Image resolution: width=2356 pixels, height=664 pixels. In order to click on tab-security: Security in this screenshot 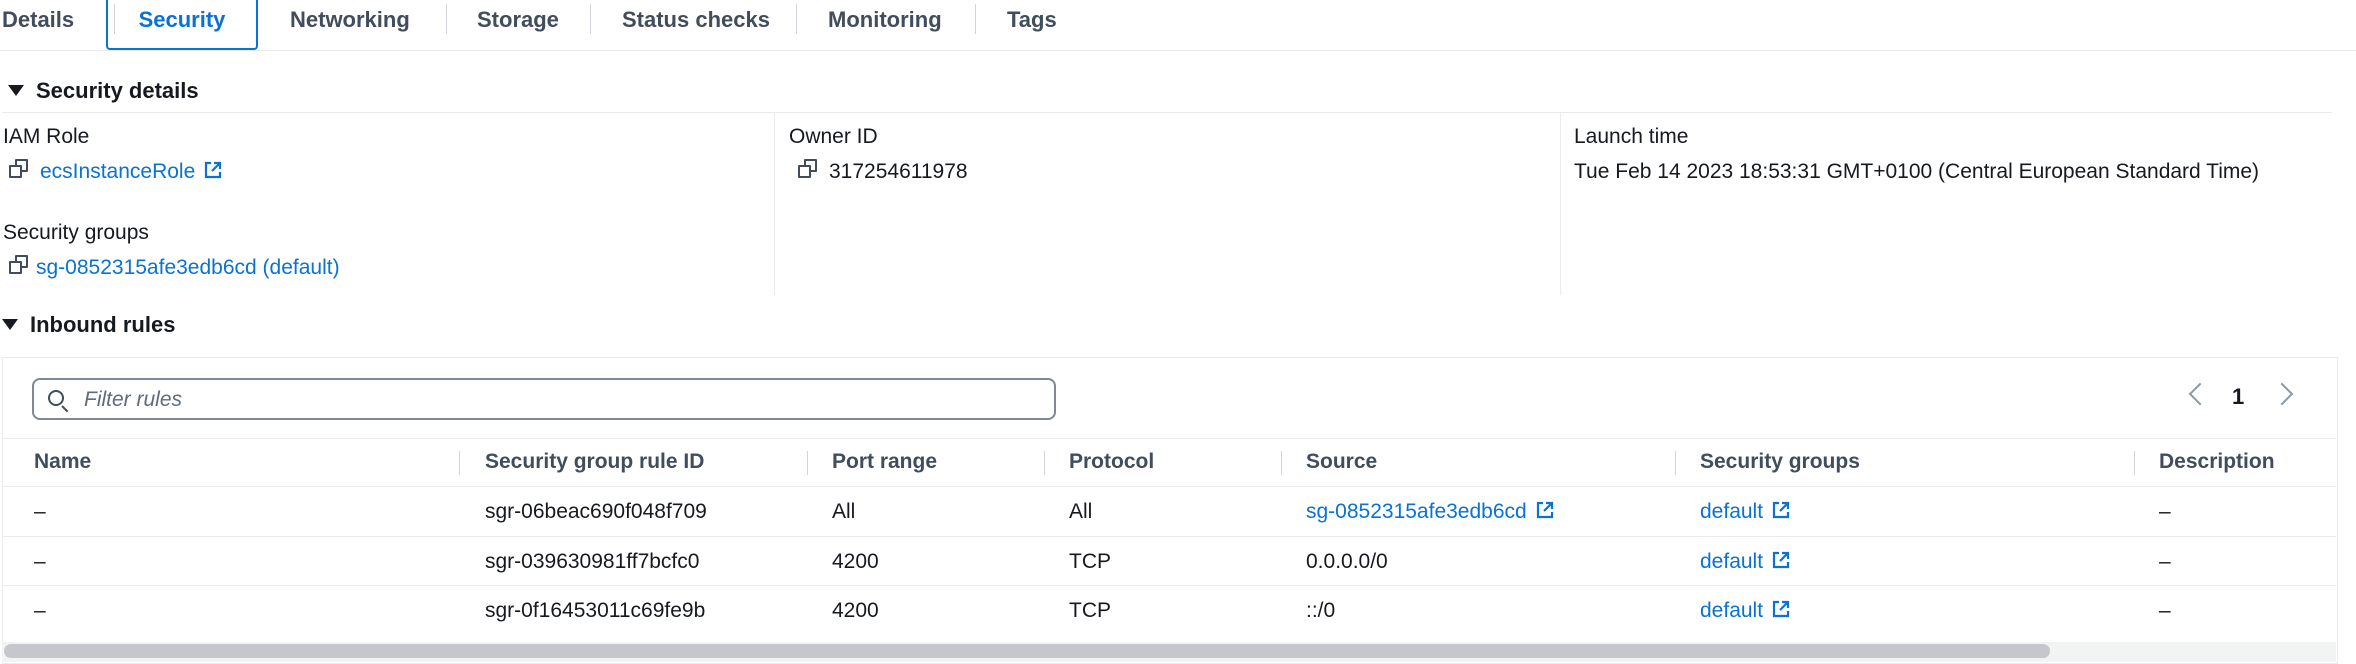, I will do `click(182, 25)`.